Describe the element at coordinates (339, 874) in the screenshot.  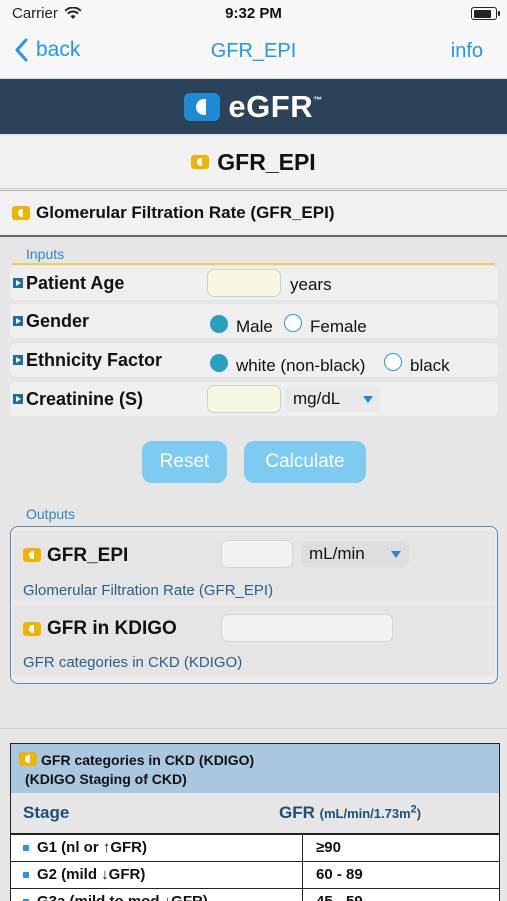
I see `gfr-cell: 60 - 89` at that location.